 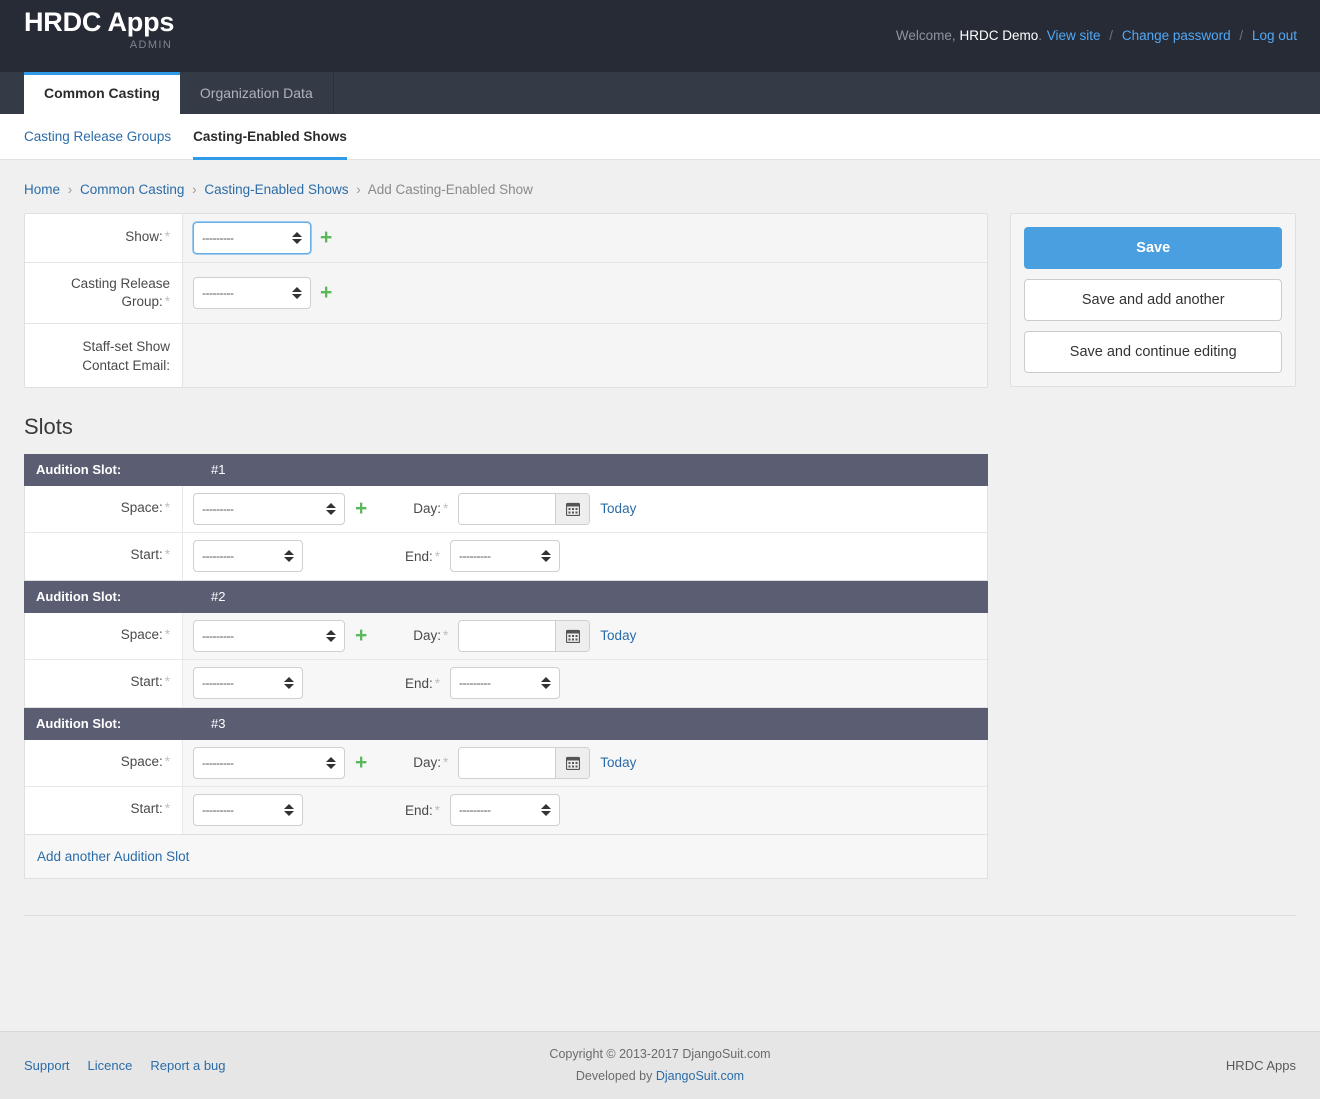 What do you see at coordinates (361, 508) in the screenshot?
I see `add-space-button-1: +` at bounding box center [361, 508].